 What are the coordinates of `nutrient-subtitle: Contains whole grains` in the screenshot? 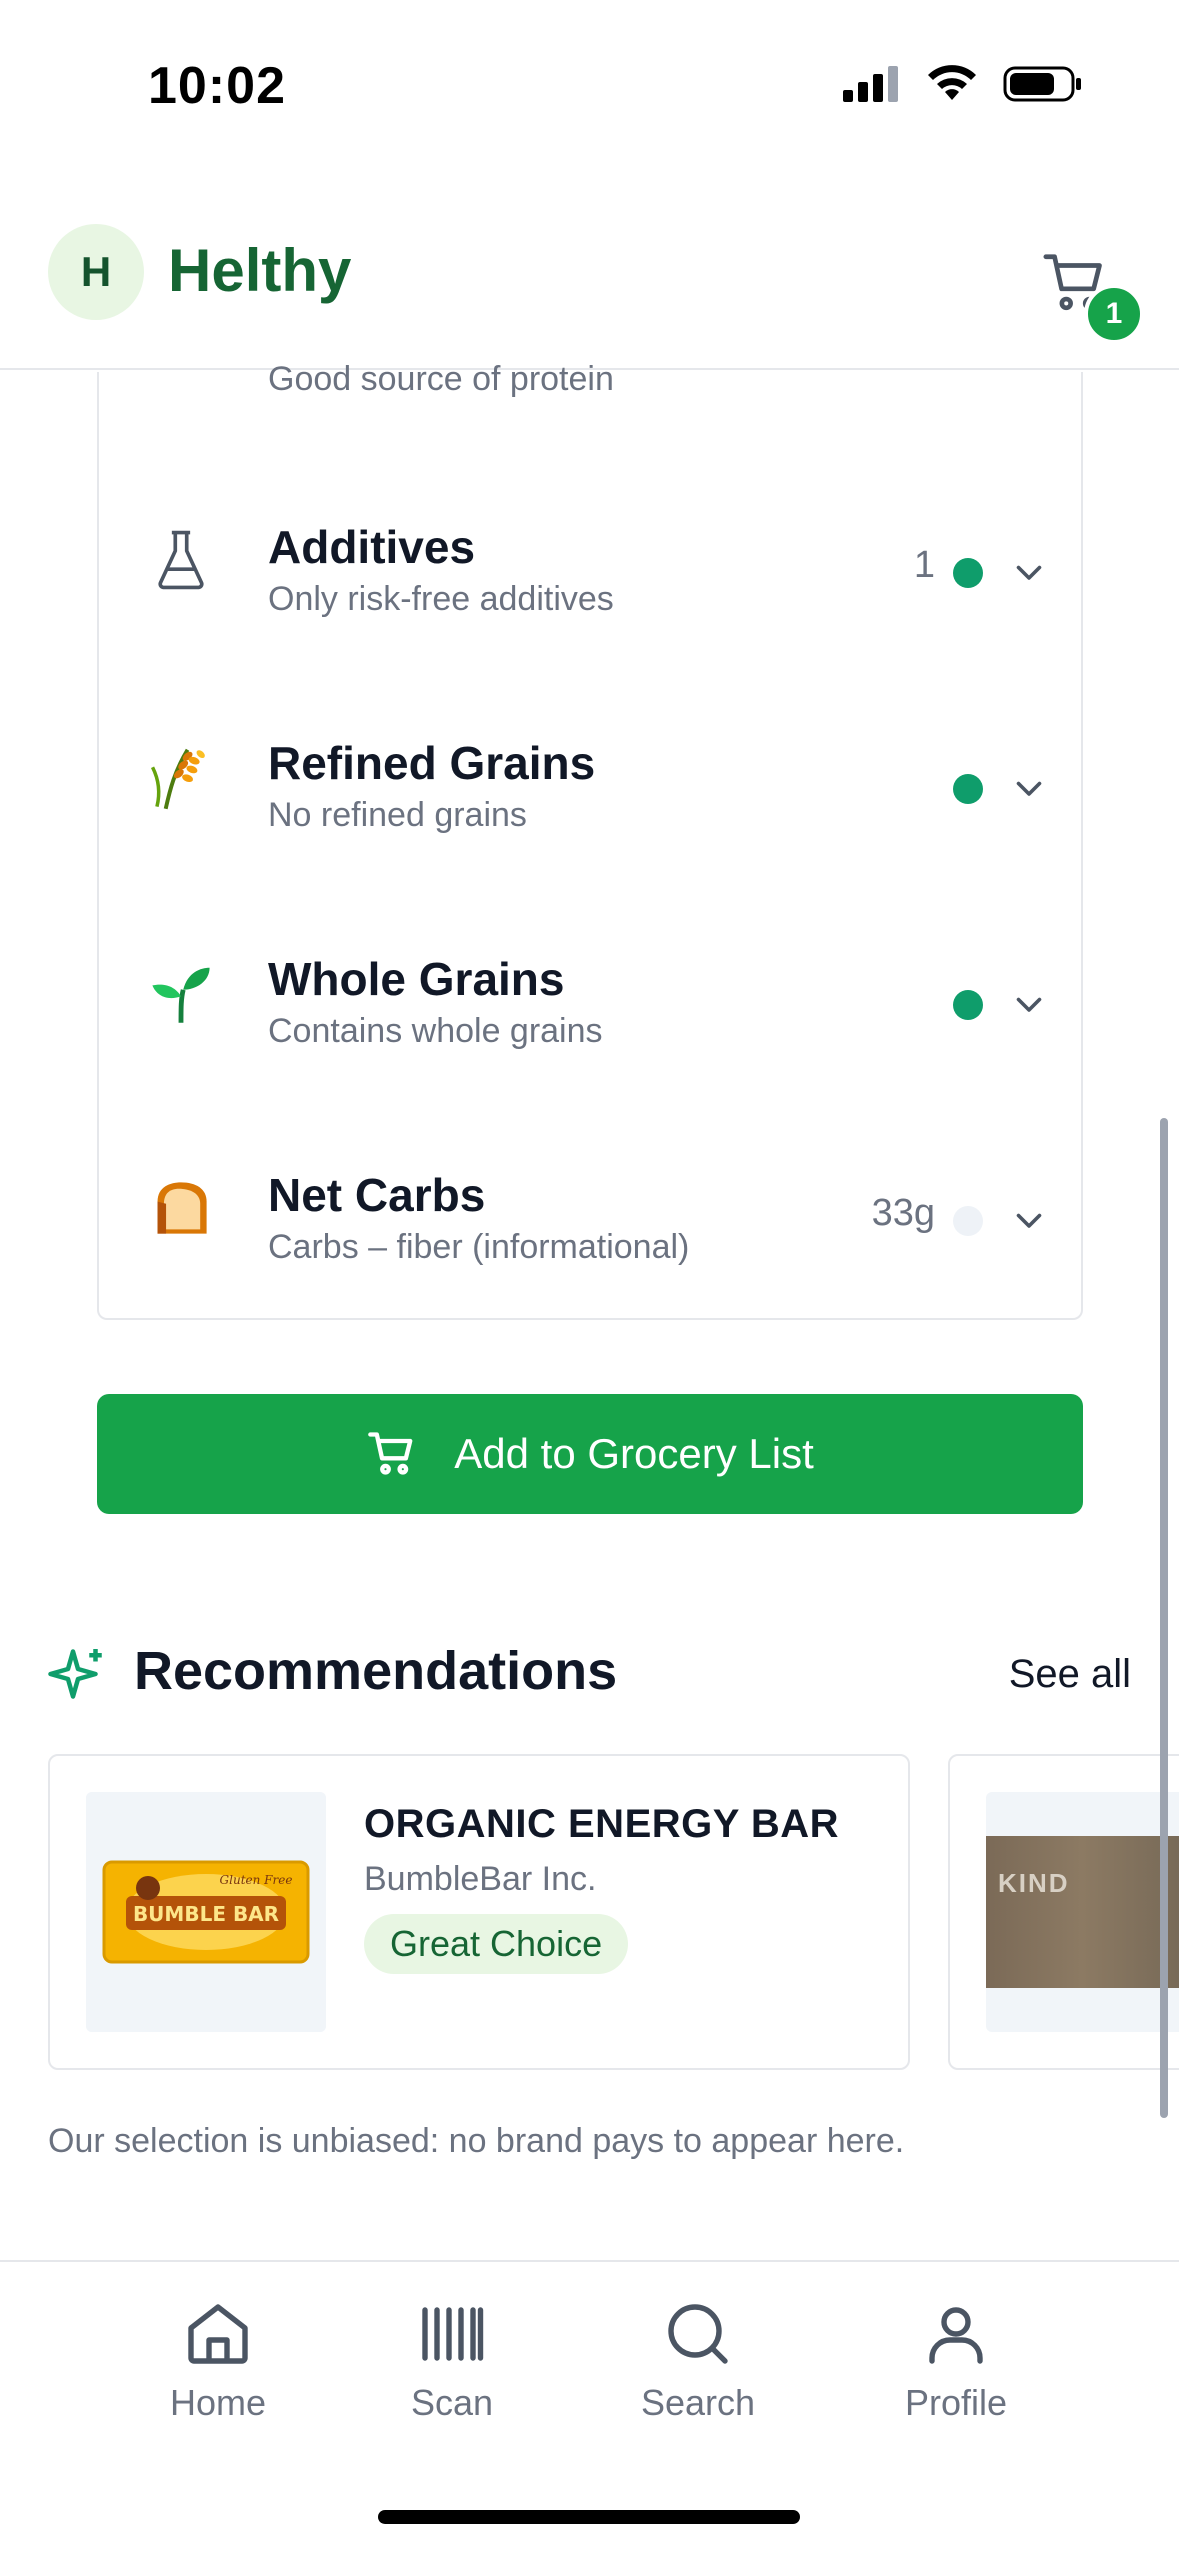 It's located at (435, 1031).